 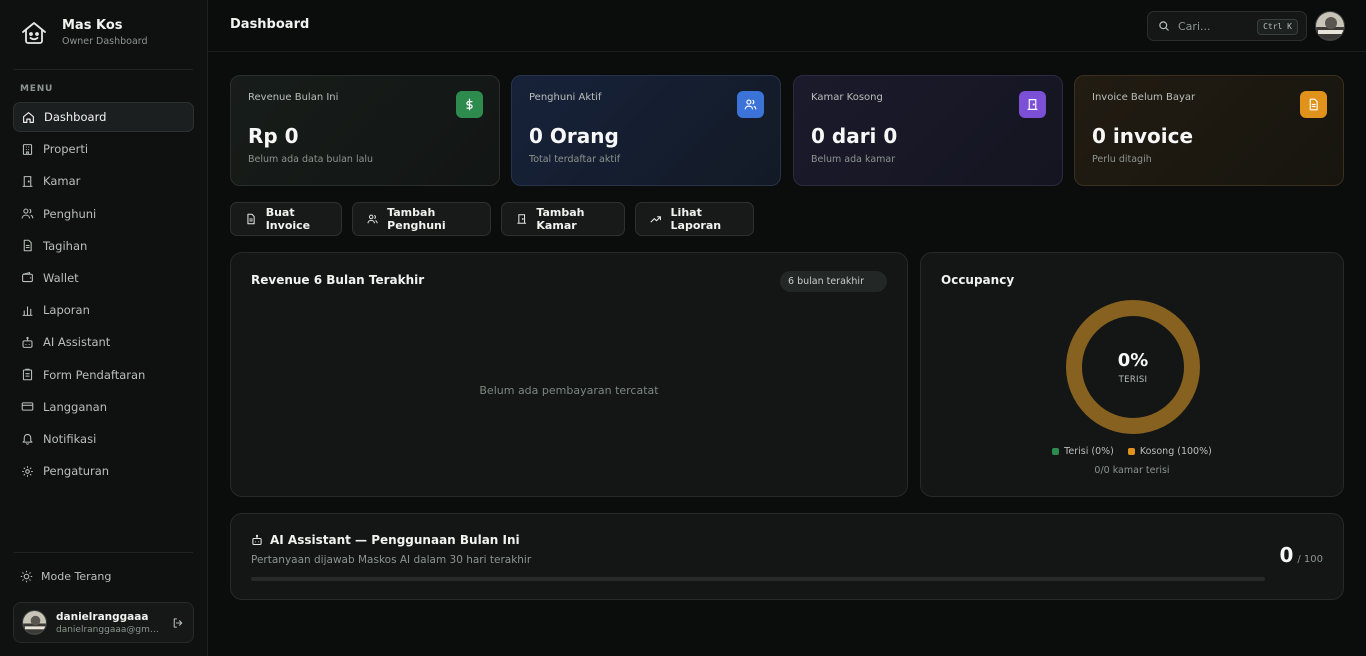 What do you see at coordinates (338, 280) in the screenshot?
I see `revenue-panel-title: Revenue 6 Bulan Terakhir` at bounding box center [338, 280].